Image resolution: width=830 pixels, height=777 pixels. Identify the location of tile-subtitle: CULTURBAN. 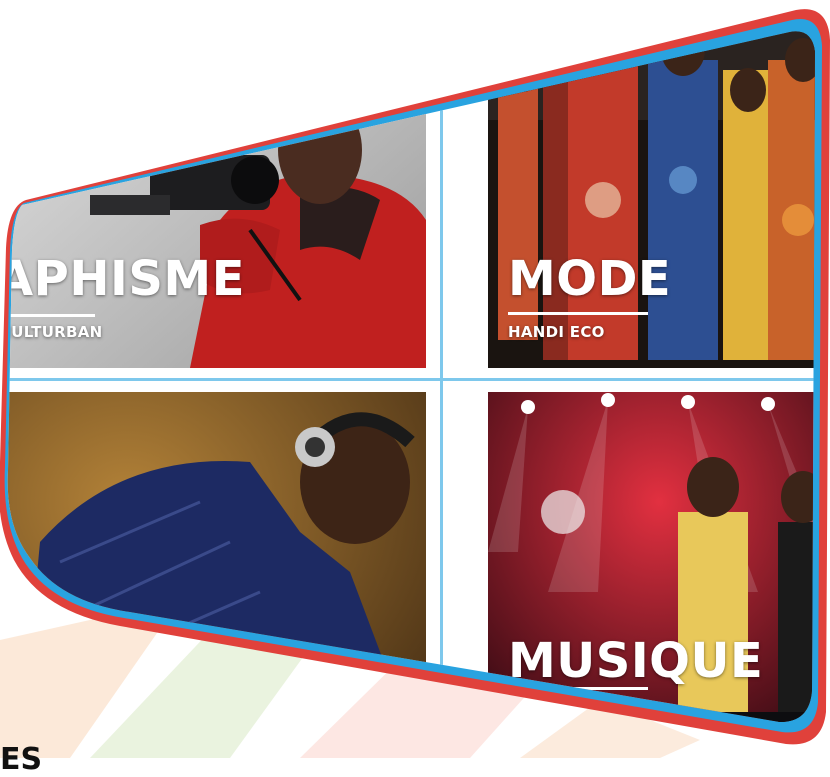
(51, 332).